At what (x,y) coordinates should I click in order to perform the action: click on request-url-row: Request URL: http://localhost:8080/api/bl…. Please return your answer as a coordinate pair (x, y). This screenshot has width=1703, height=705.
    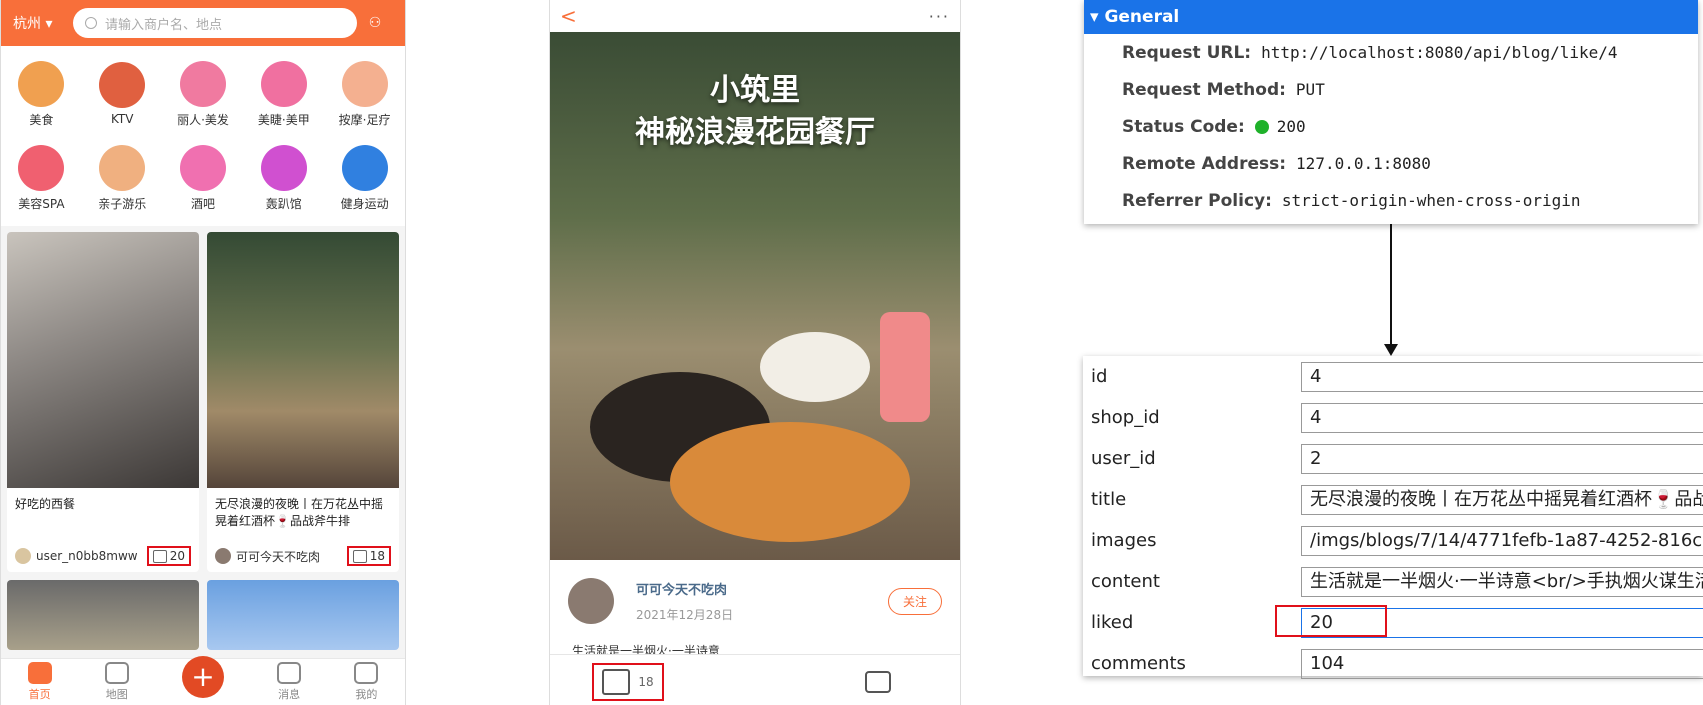
    Looking at the image, I should click on (1370, 52).